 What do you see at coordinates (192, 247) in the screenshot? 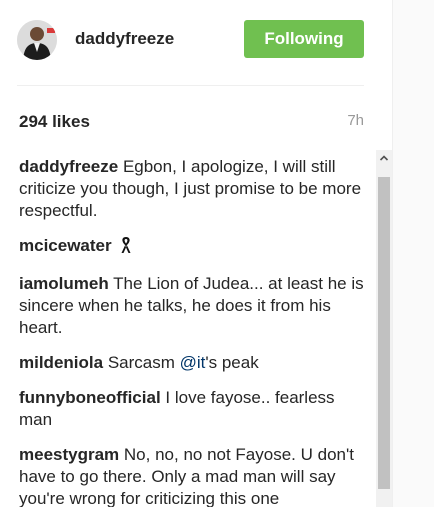
I see `comment-item: mcicewater` at bounding box center [192, 247].